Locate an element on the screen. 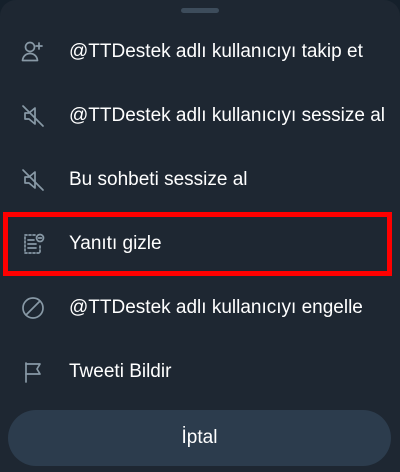 The height and width of the screenshot is (472, 400). menu-item-follow-user: @TTDestek adlı kullanıcıyı takip et is located at coordinates (200, 52).